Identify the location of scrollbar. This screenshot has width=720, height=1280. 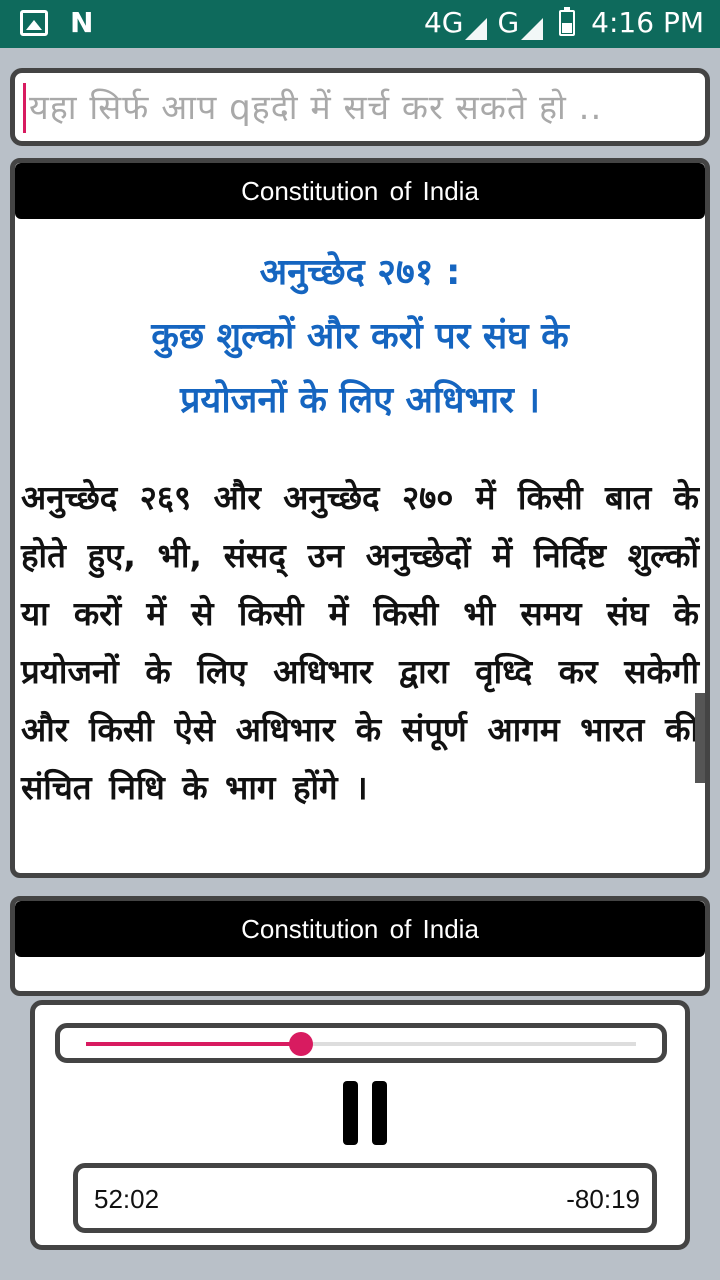
(700, 738).